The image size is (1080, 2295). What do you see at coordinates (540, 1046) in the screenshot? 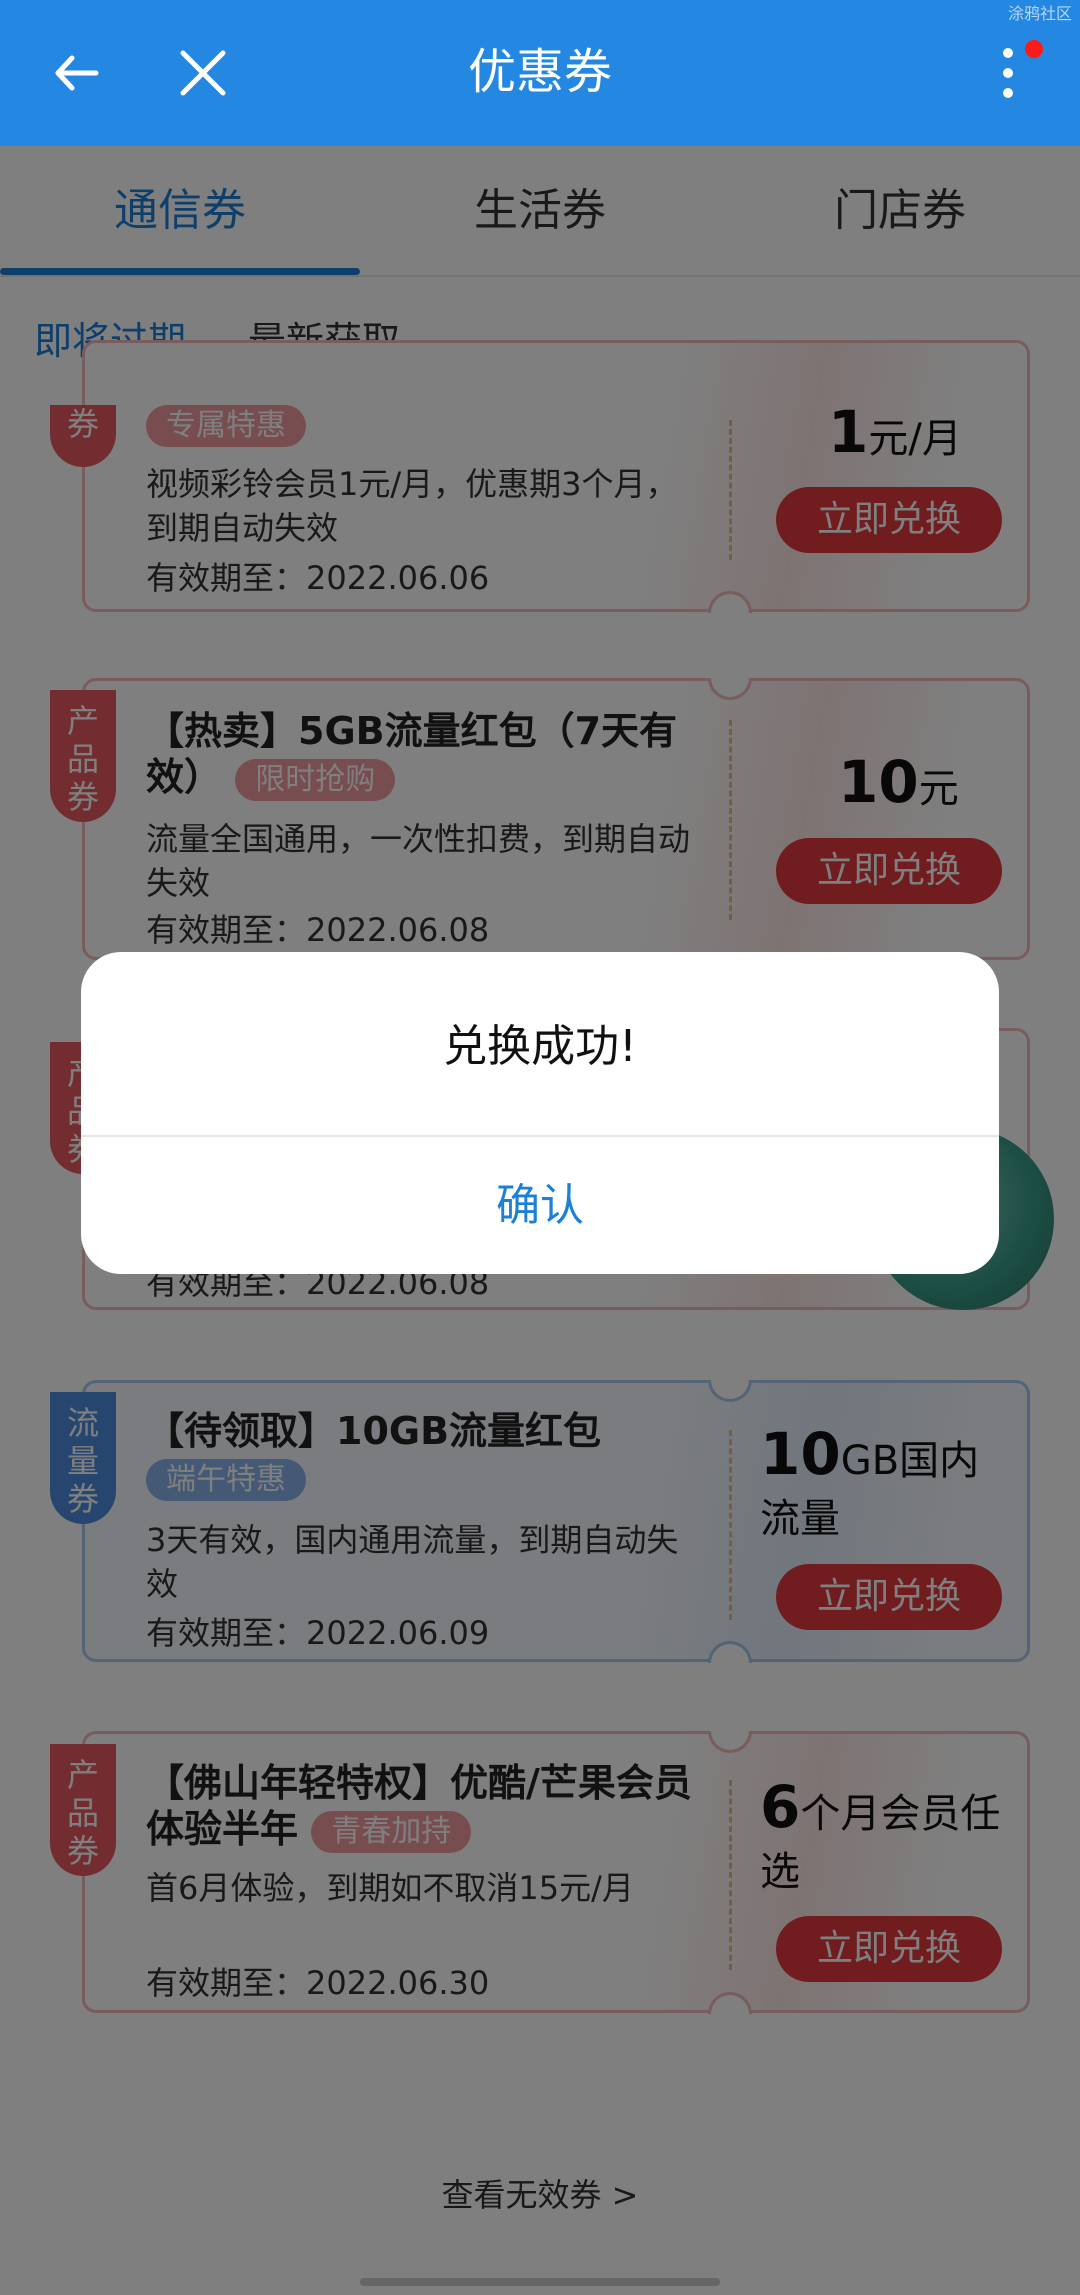
I see `dialog-message: 兑换成功!` at bounding box center [540, 1046].